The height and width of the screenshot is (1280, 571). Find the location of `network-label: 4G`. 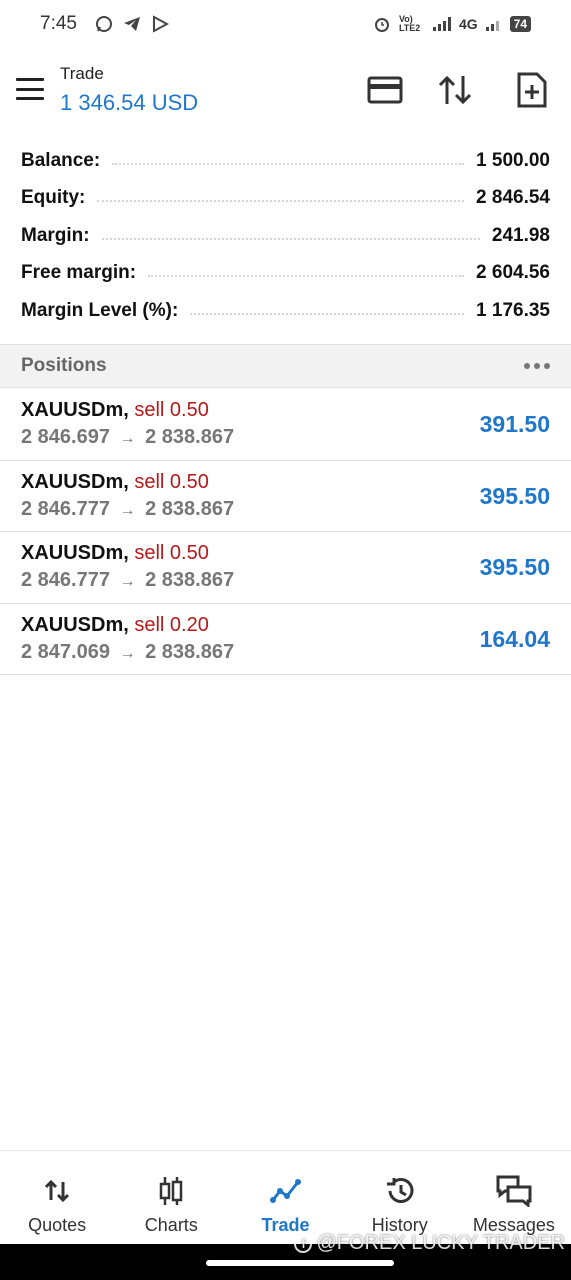

network-label: 4G is located at coordinates (468, 24).